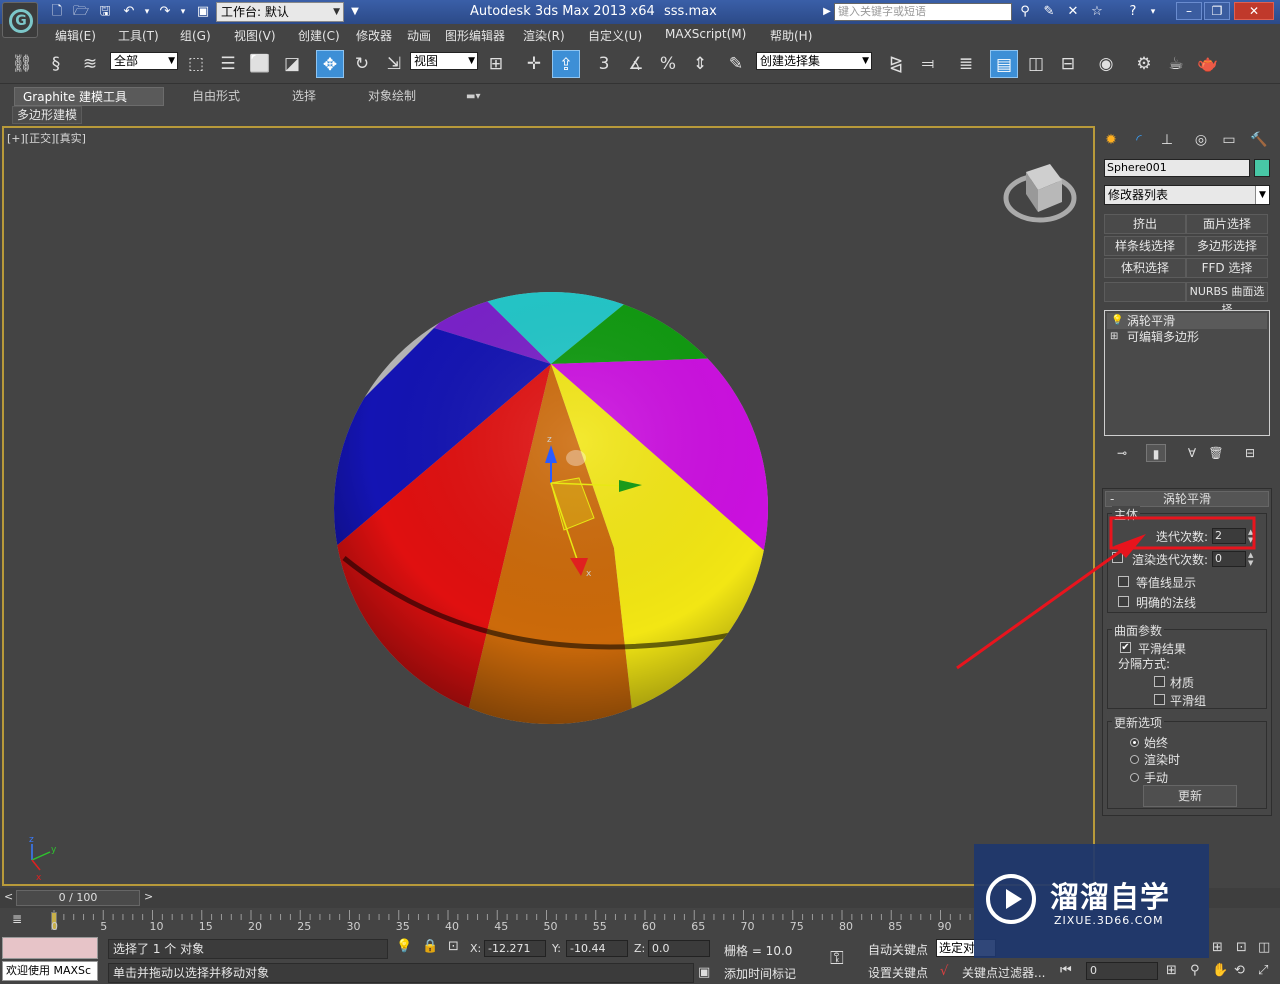 The width and height of the screenshot is (1280, 984). What do you see at coordinates (679, 948) in the screenshot?
I see `z-coord-field: 0.0` at bounding box center [679, 948].